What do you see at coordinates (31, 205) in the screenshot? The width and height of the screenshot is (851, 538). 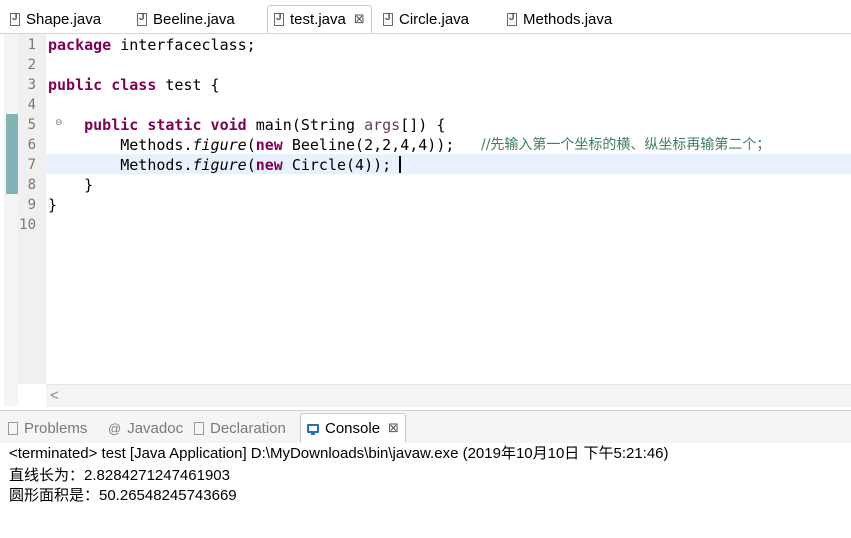 I see `line-number: 9` at bounding box center [31, 205].